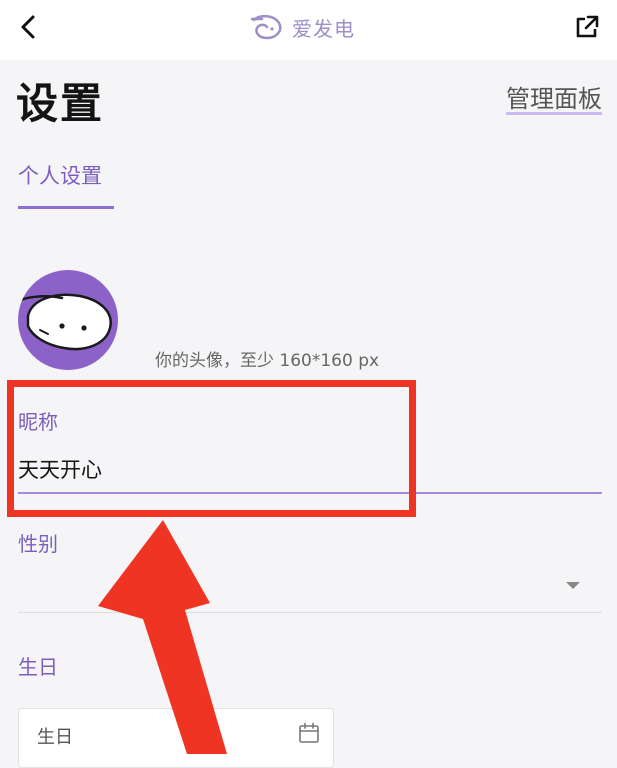 This screenshot has width=617, height=768. What do you see at coordinates (162, 637) in the screenshot?
I see `annotation-arrow` at bounding box center [162, 637].